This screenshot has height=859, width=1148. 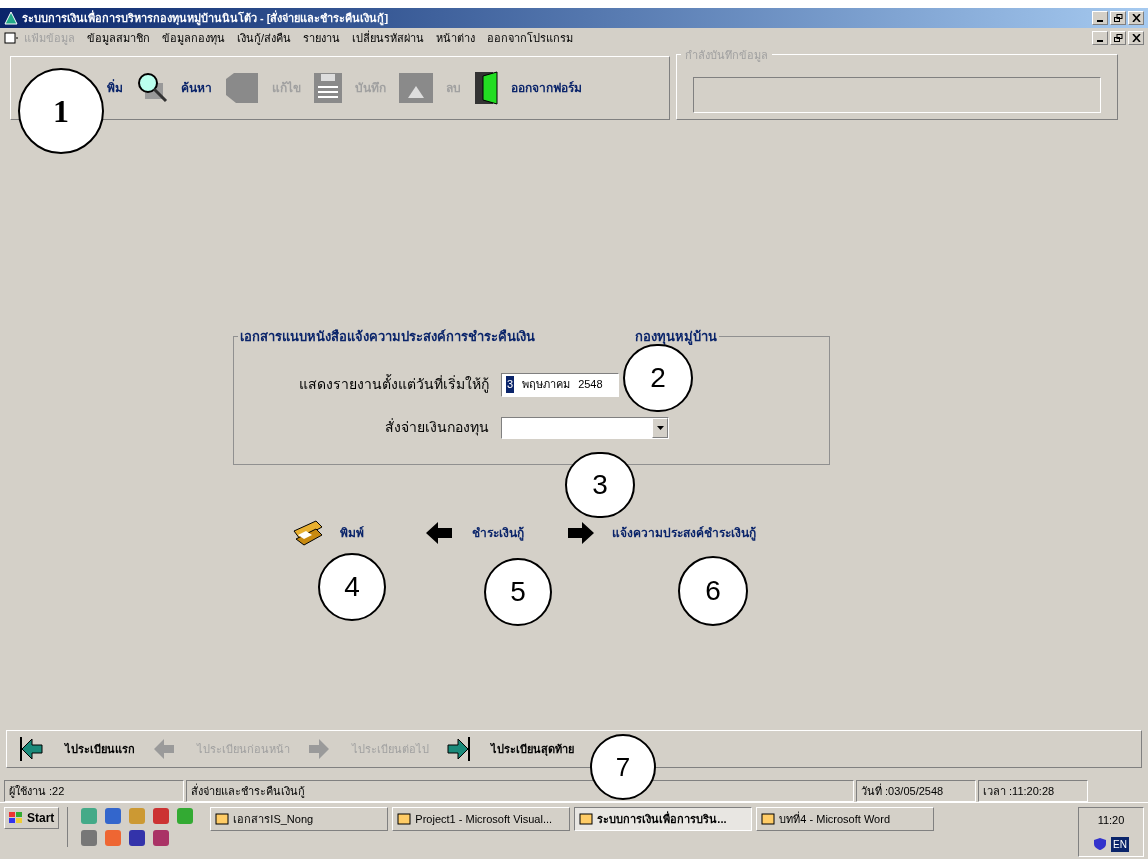 I want to click on year-value: 2548, so click(x=590, y=385).